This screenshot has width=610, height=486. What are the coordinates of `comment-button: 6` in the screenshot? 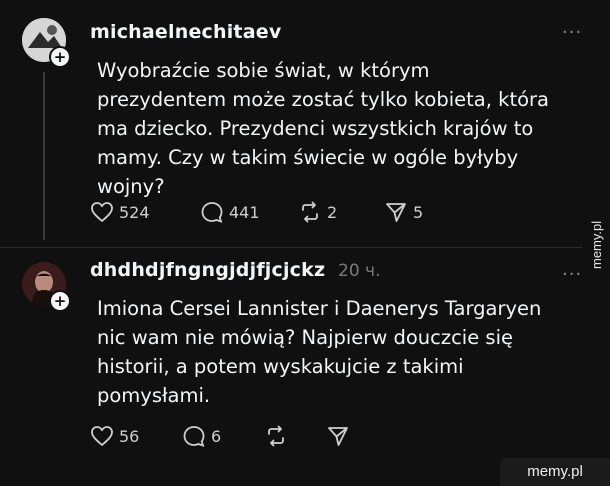 It's located at (223, 436).